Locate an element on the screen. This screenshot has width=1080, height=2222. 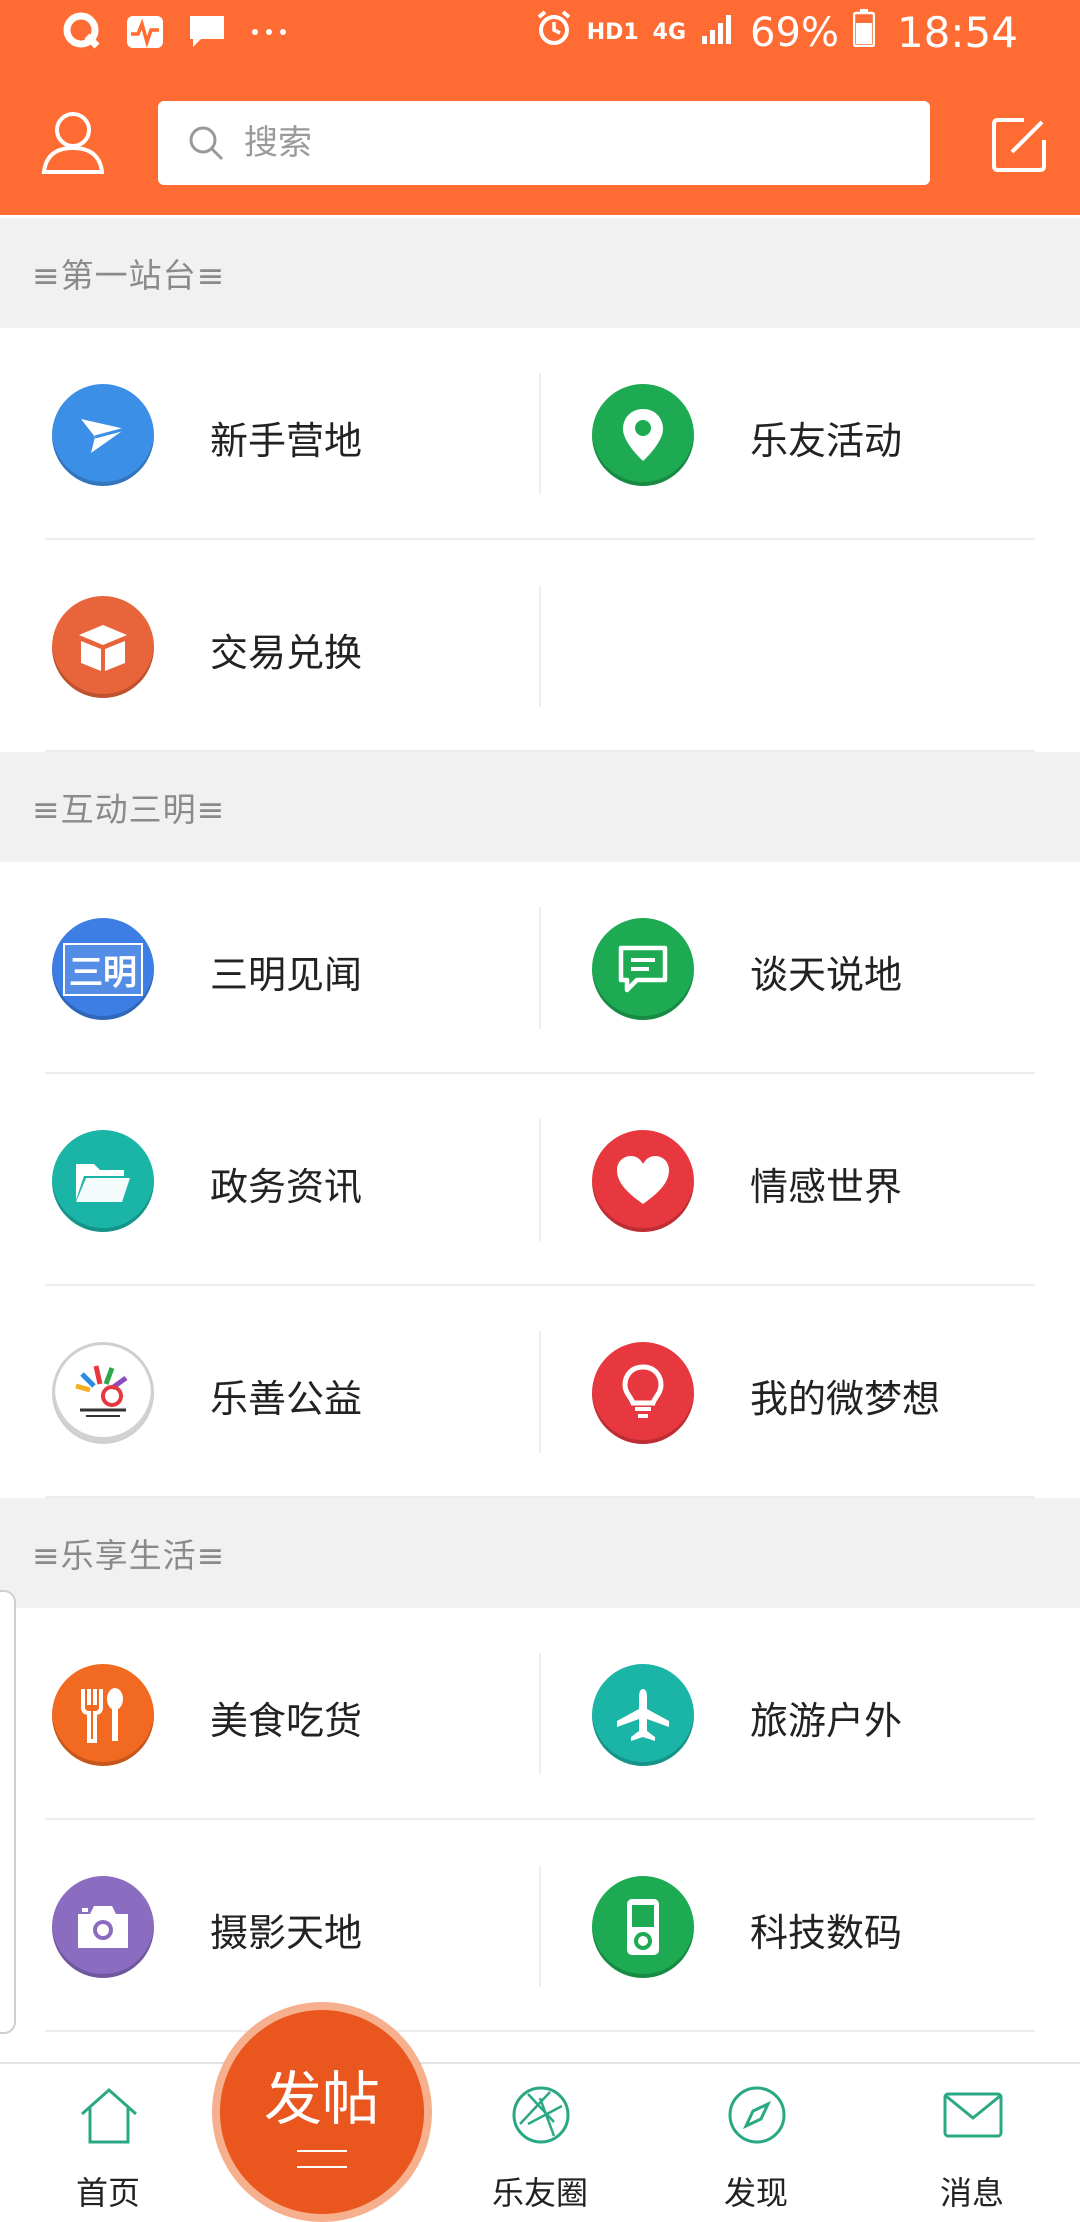
divider is located at coordinates (540, 646).